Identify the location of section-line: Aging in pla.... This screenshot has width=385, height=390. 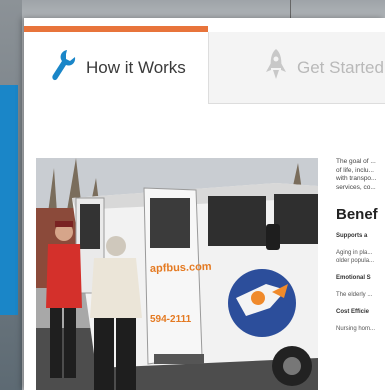
(354, 253).